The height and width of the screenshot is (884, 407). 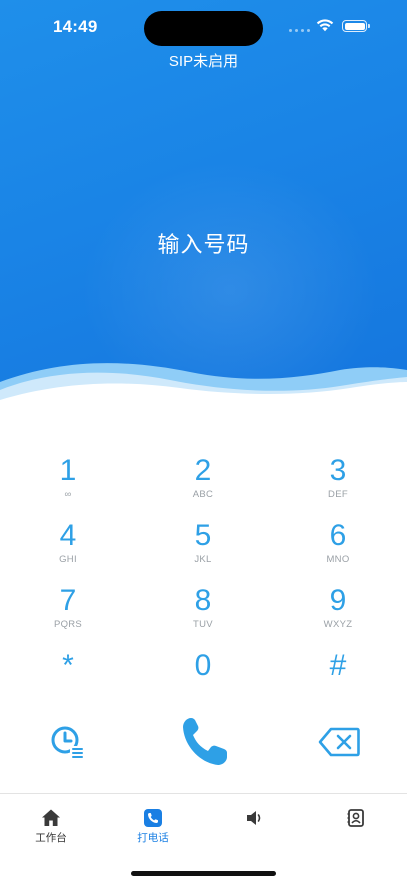 What do you see at coordinates (354, 26) in the screenshot?
I see `battery-icon` at bounding box center [354, 26].